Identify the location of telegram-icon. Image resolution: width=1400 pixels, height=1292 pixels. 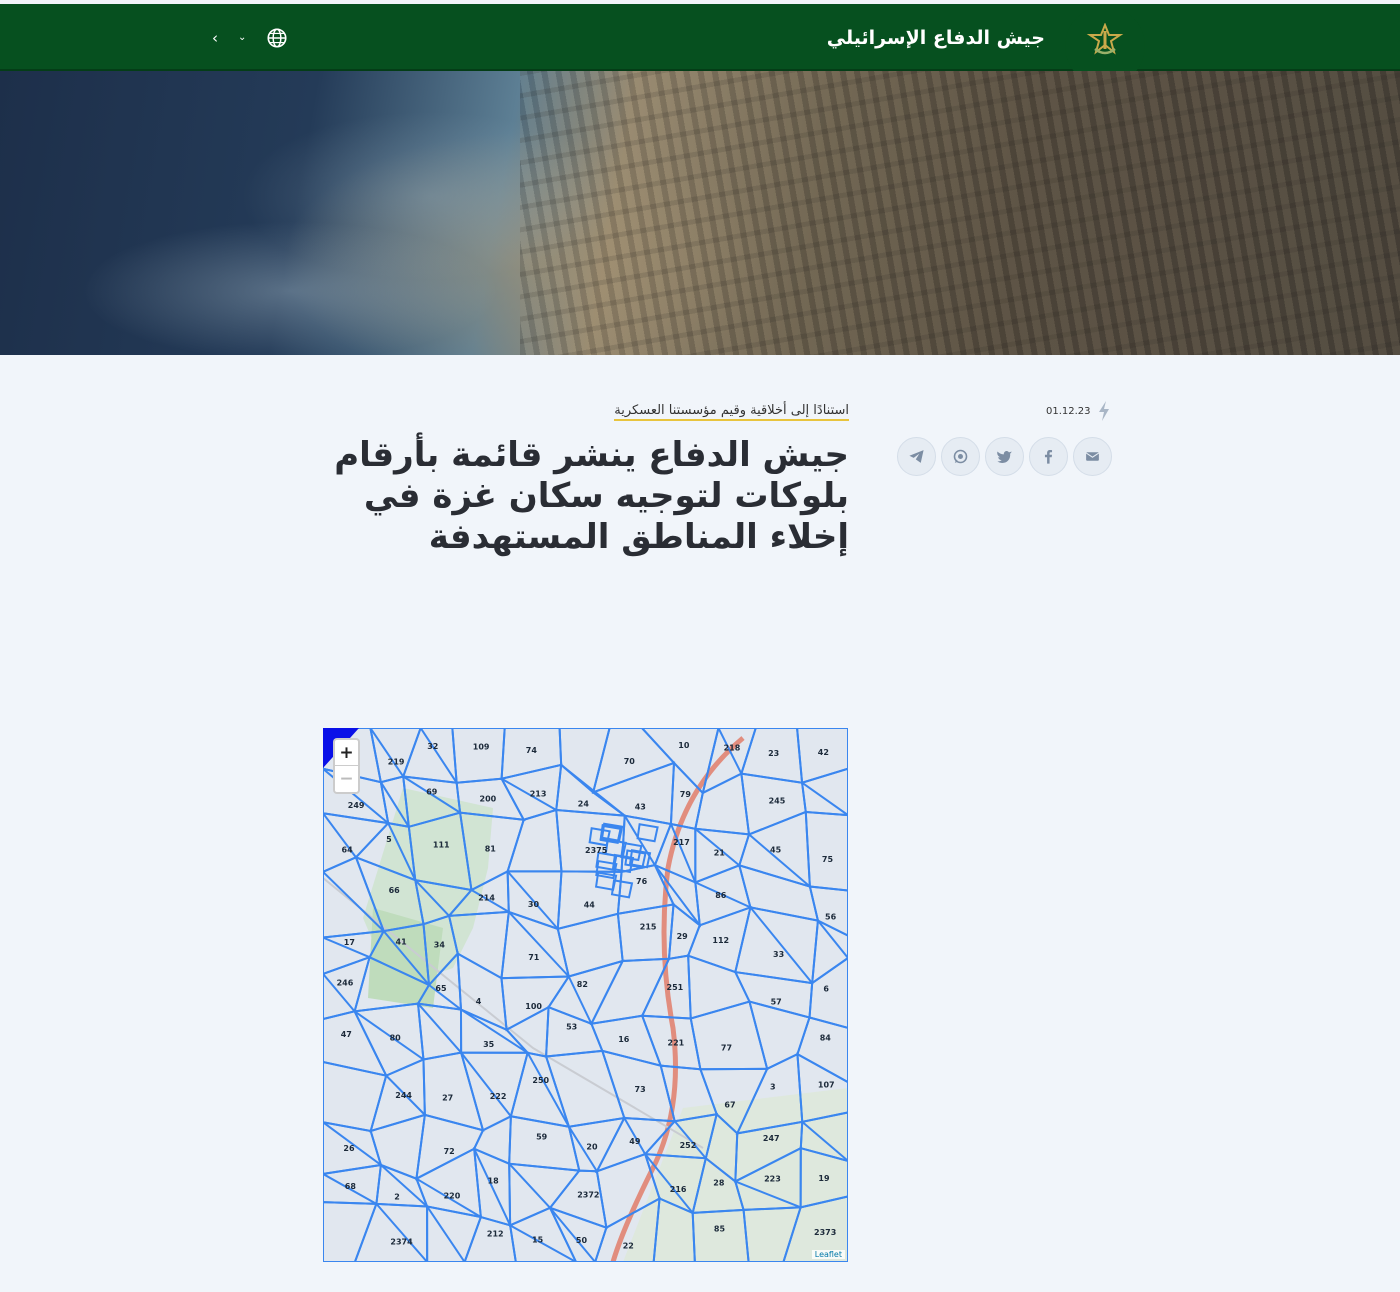
(916, 456).